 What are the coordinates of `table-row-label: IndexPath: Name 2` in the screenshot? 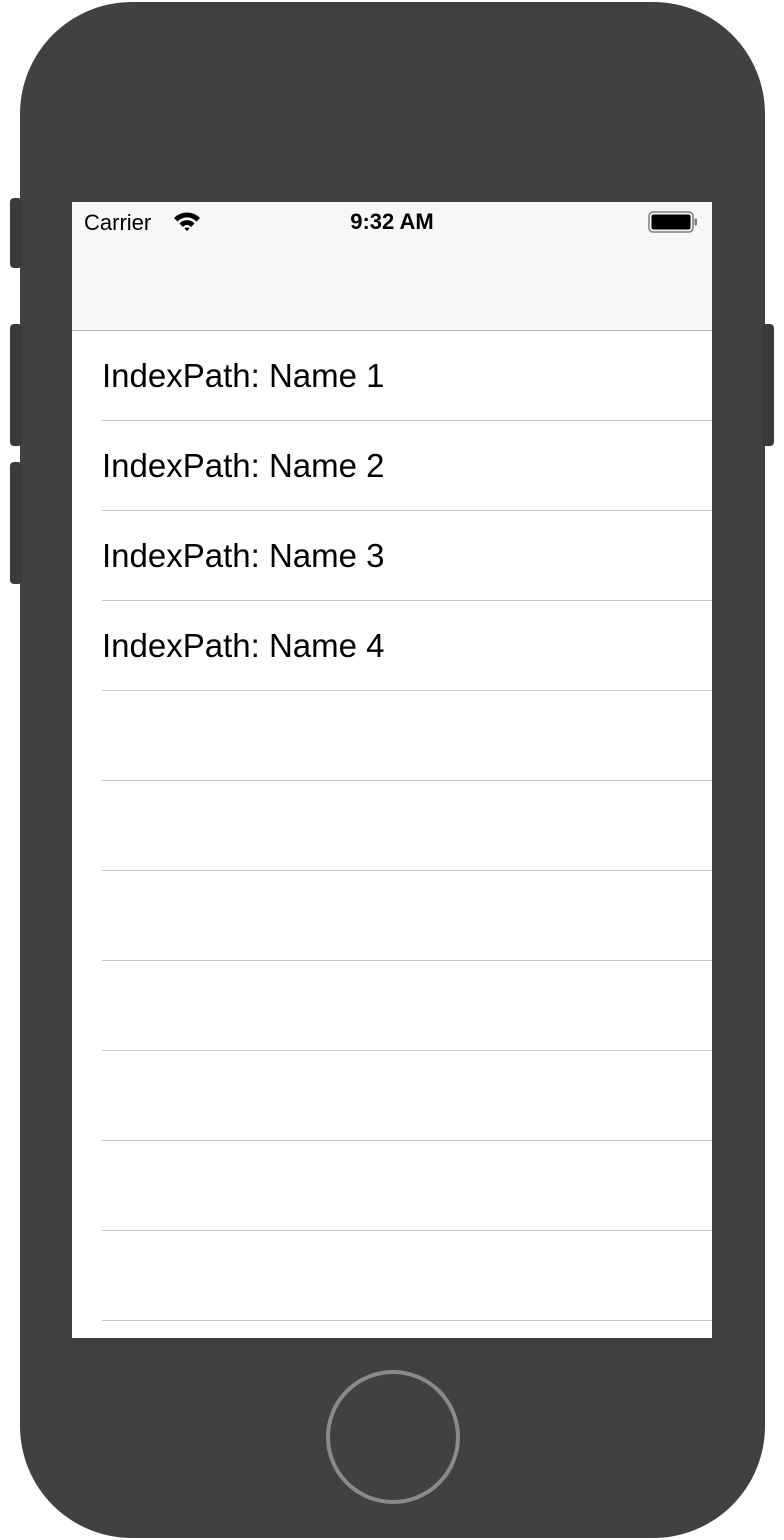 It's located at (243, 465).